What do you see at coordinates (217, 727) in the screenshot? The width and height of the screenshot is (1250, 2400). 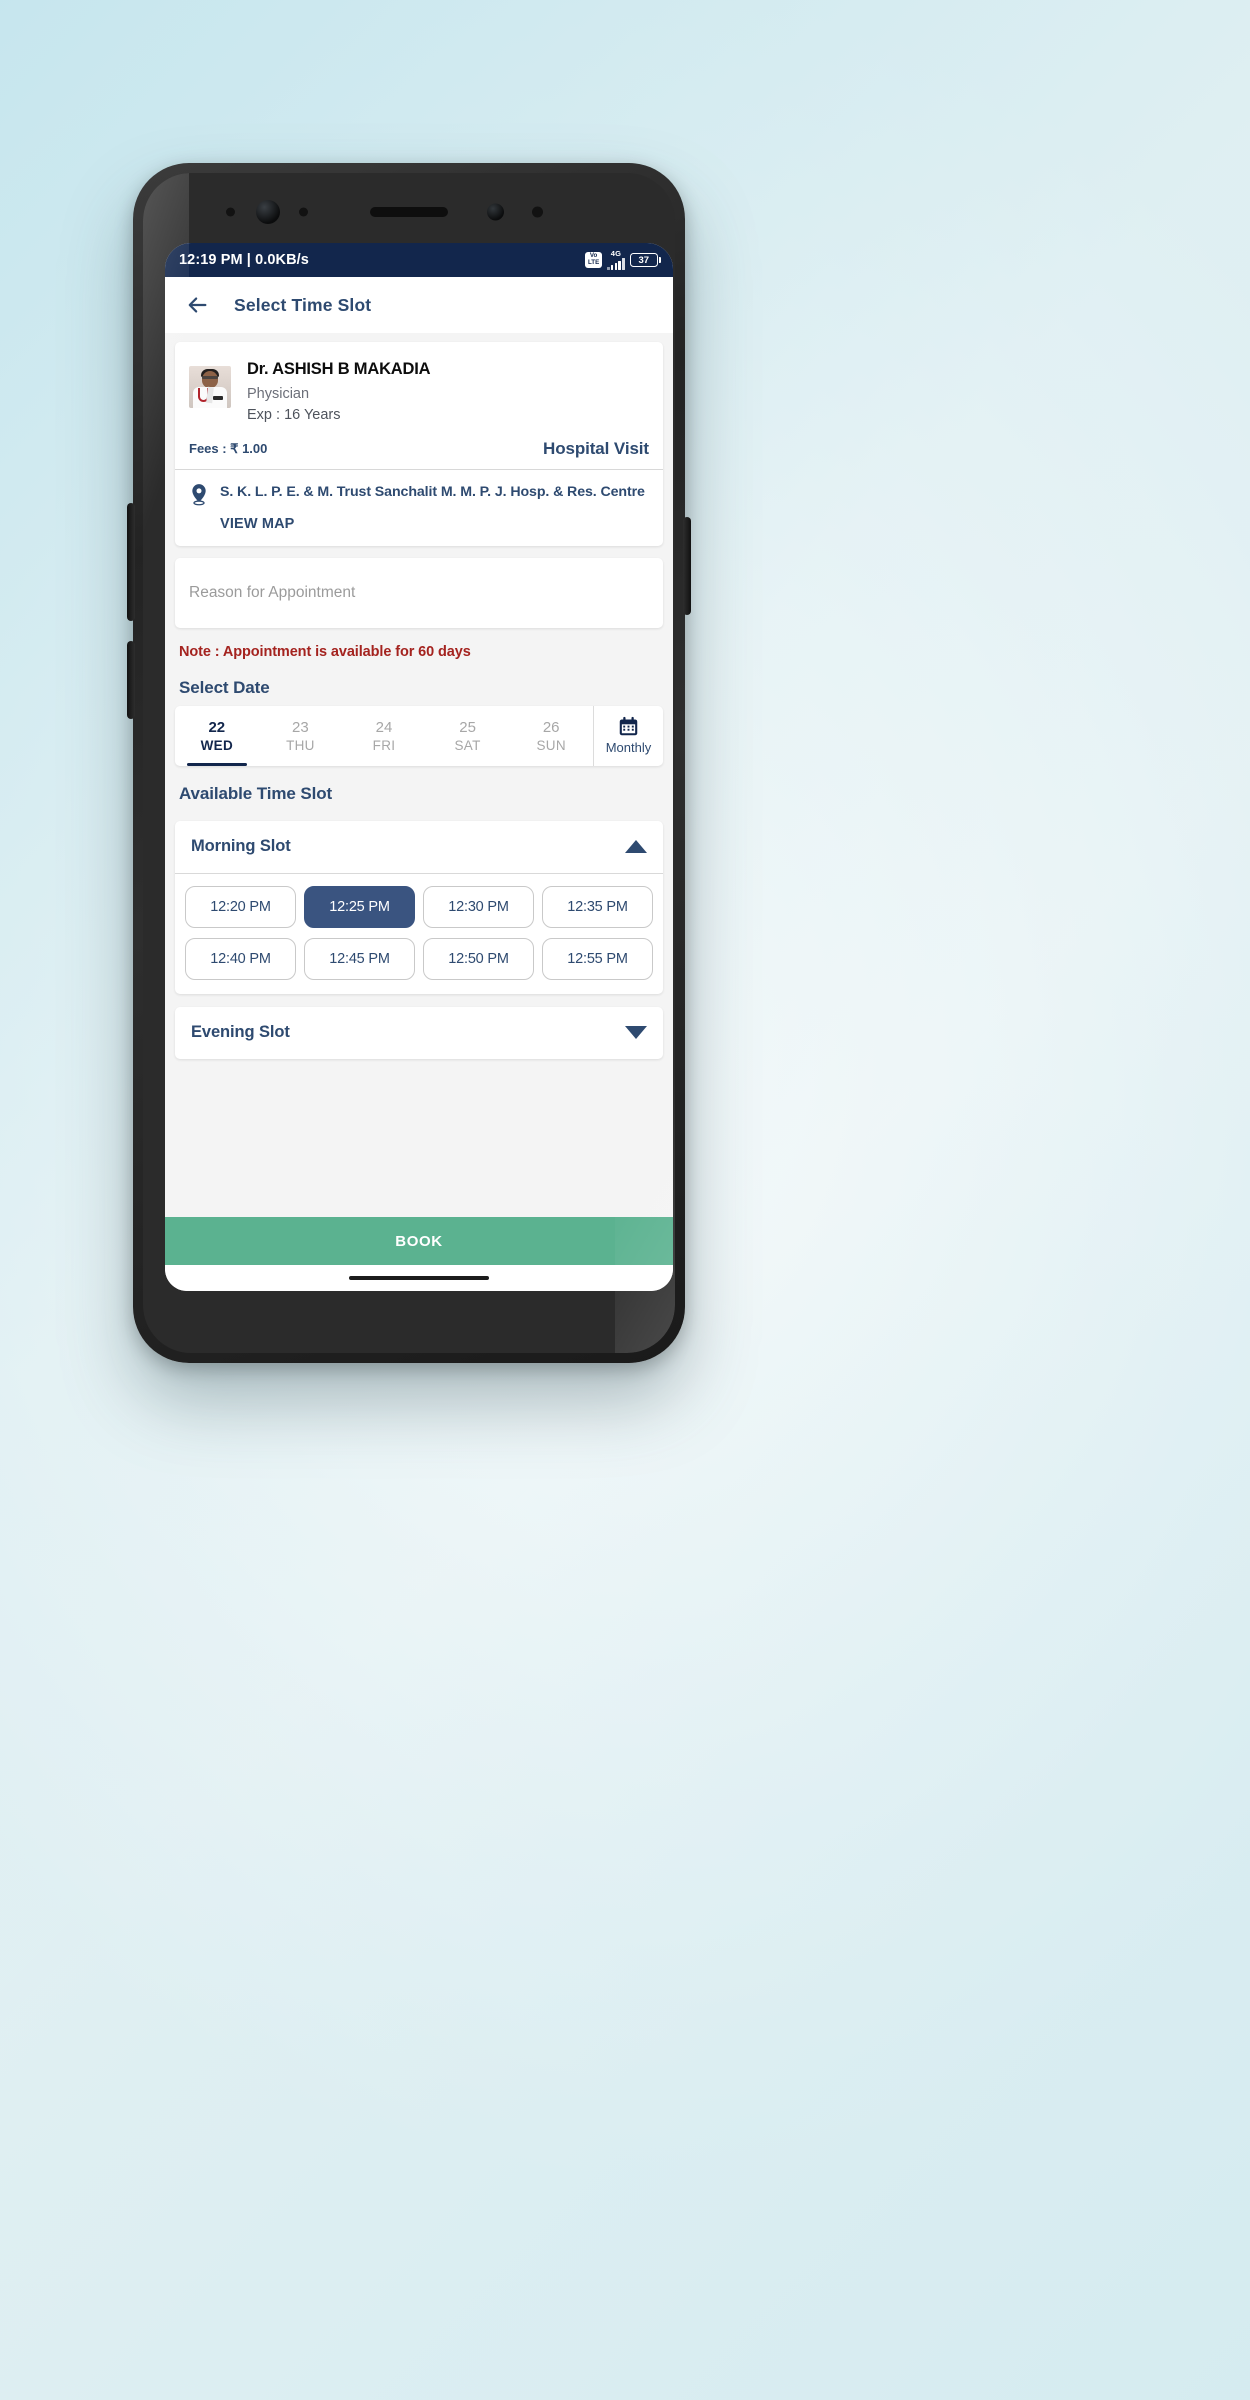 I see `date-number: 22` at bounding box center [217, 727].